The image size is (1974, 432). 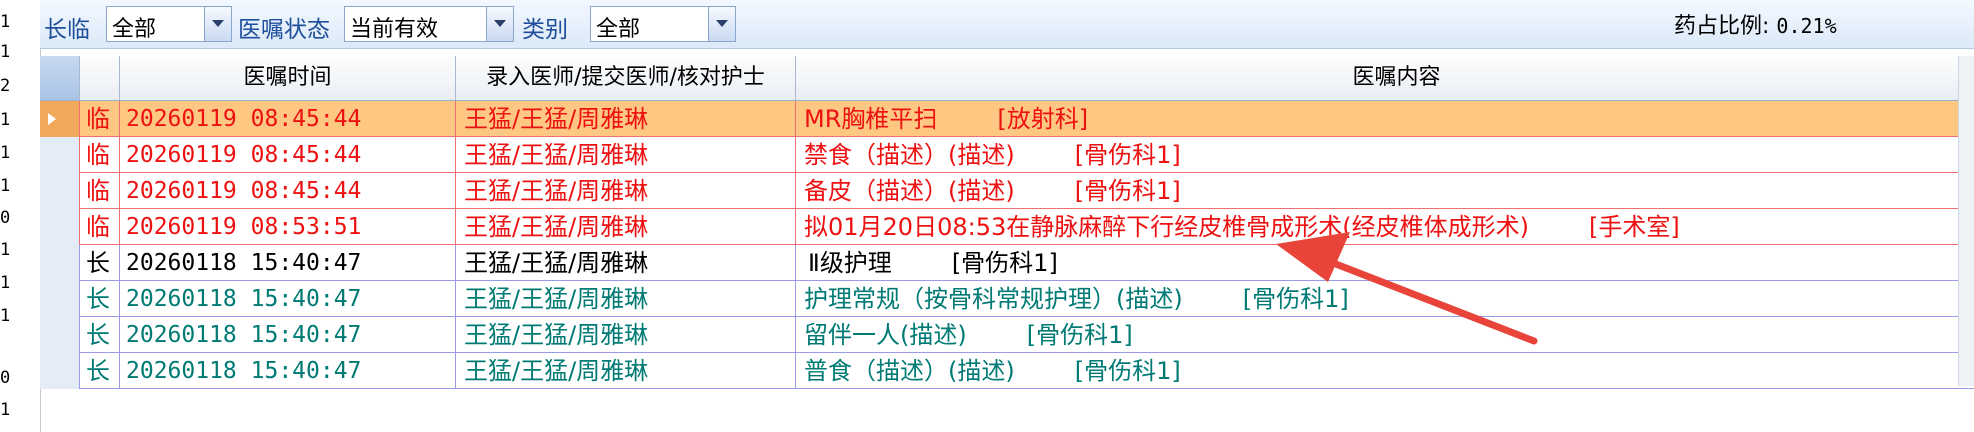 What do you see at coordinates (1385, 78) in the screenshot?
I see `column-header-content: 医嘱内容` at bounding box center [1385, 78].